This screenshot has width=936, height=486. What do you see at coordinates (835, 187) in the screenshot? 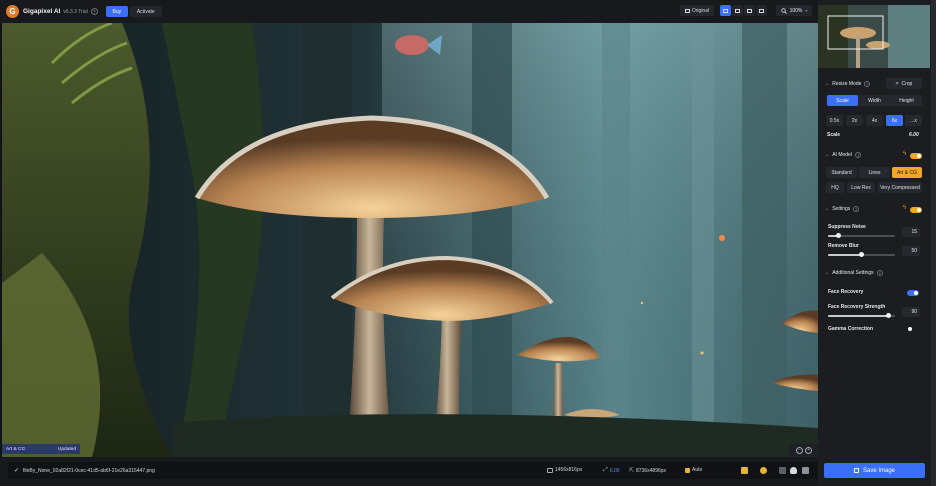
I see `model-hq: HQ` at bounding box center [835, 187].